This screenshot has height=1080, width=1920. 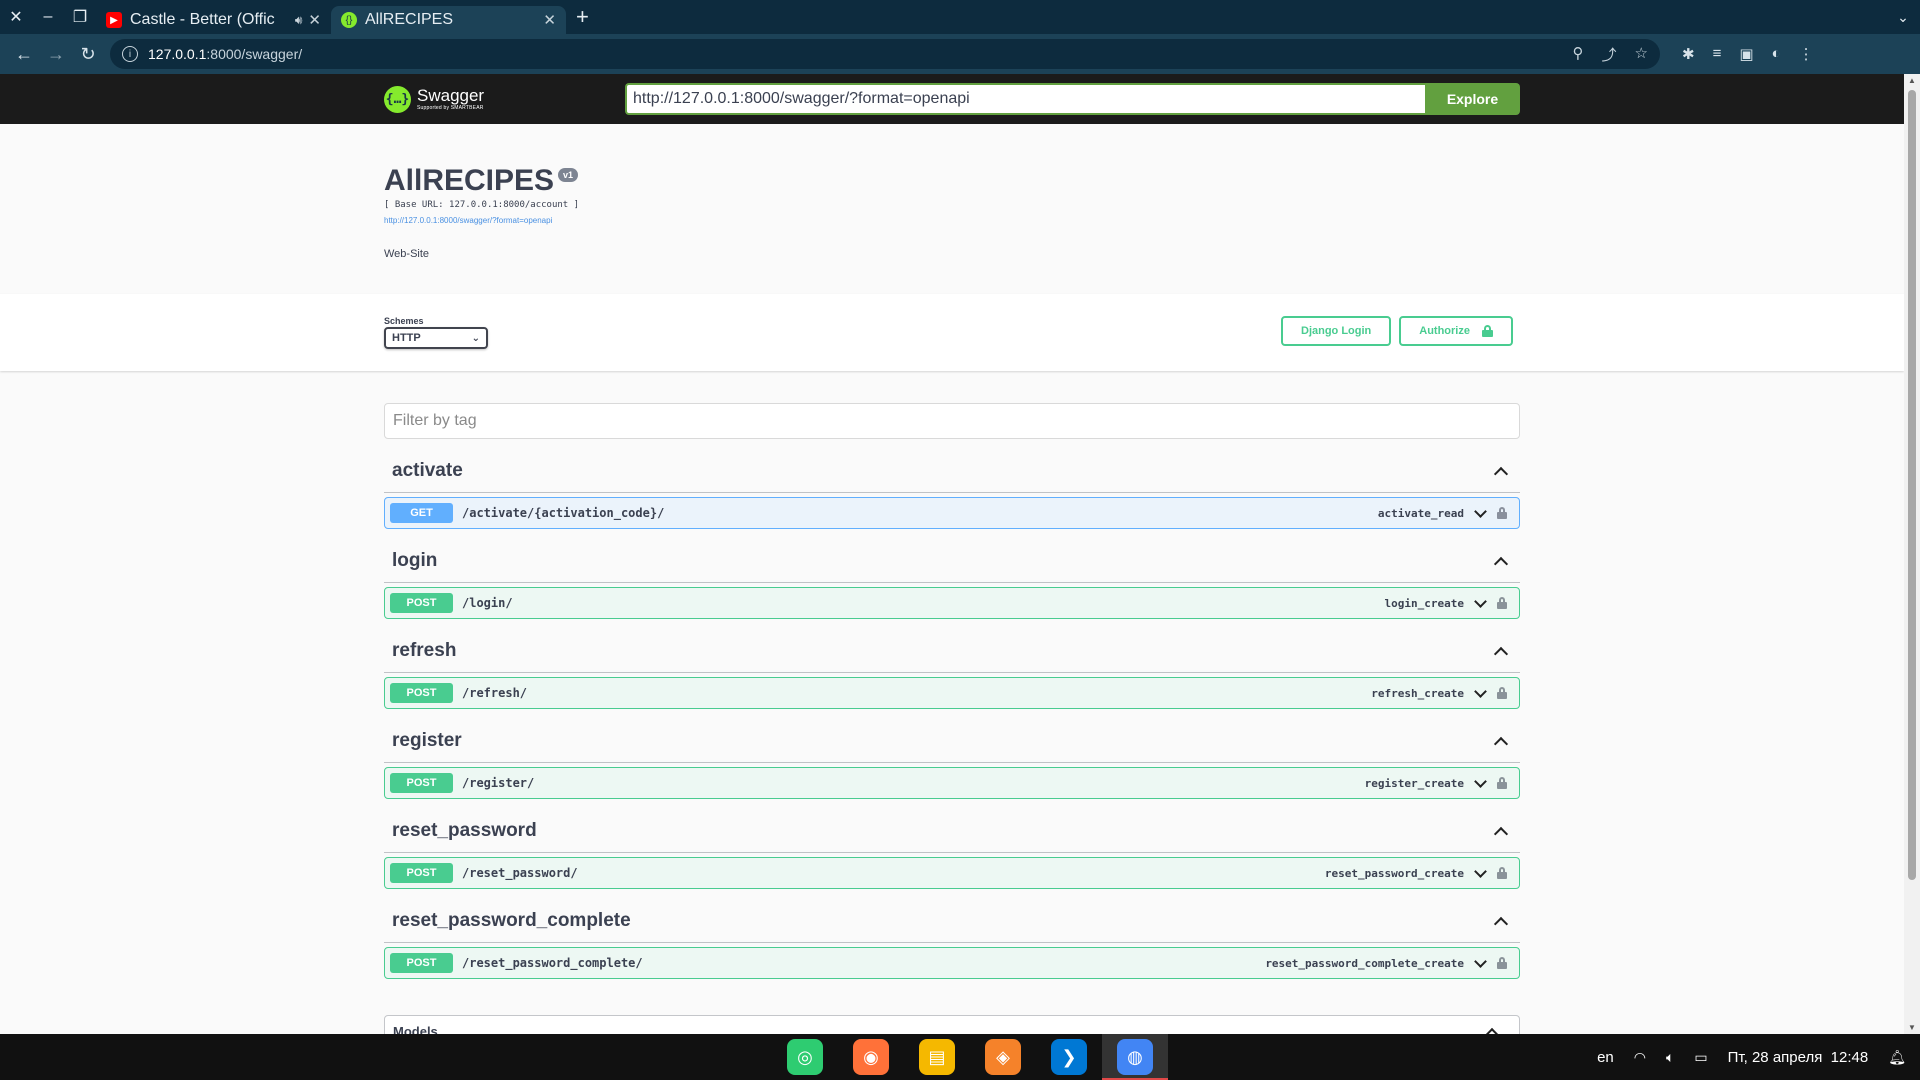 I want to click on operation-id: login_create, so click(x=1424, y=603).